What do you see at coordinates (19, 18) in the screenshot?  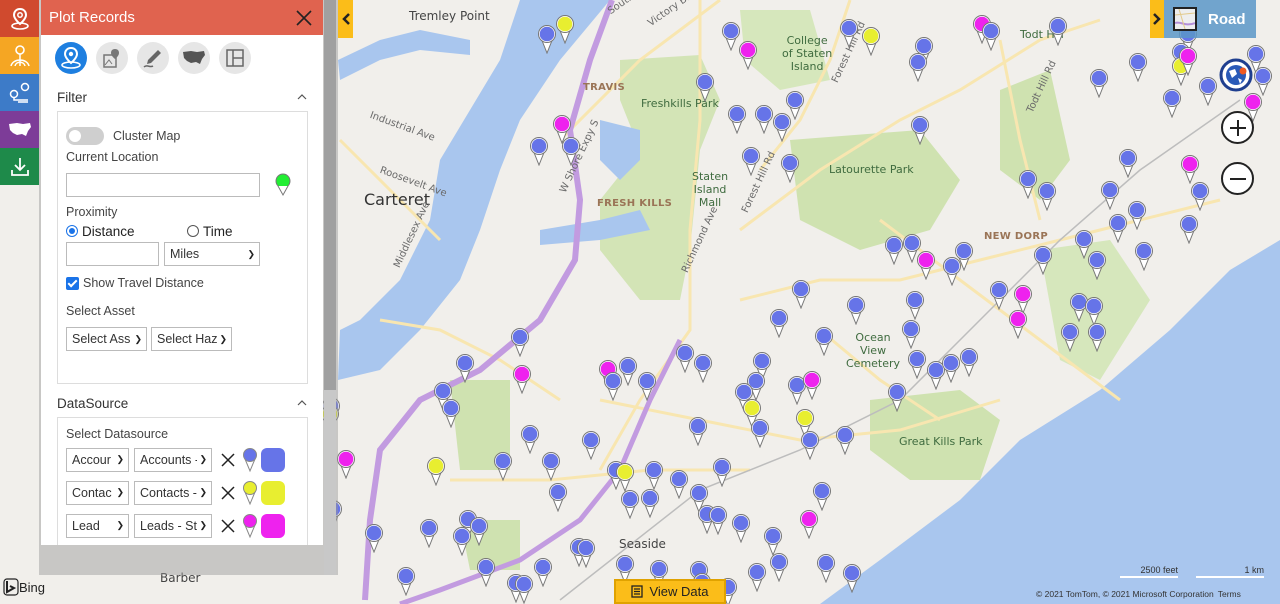 I see `rail-plot-records-button` at bounding box center [19, 18].